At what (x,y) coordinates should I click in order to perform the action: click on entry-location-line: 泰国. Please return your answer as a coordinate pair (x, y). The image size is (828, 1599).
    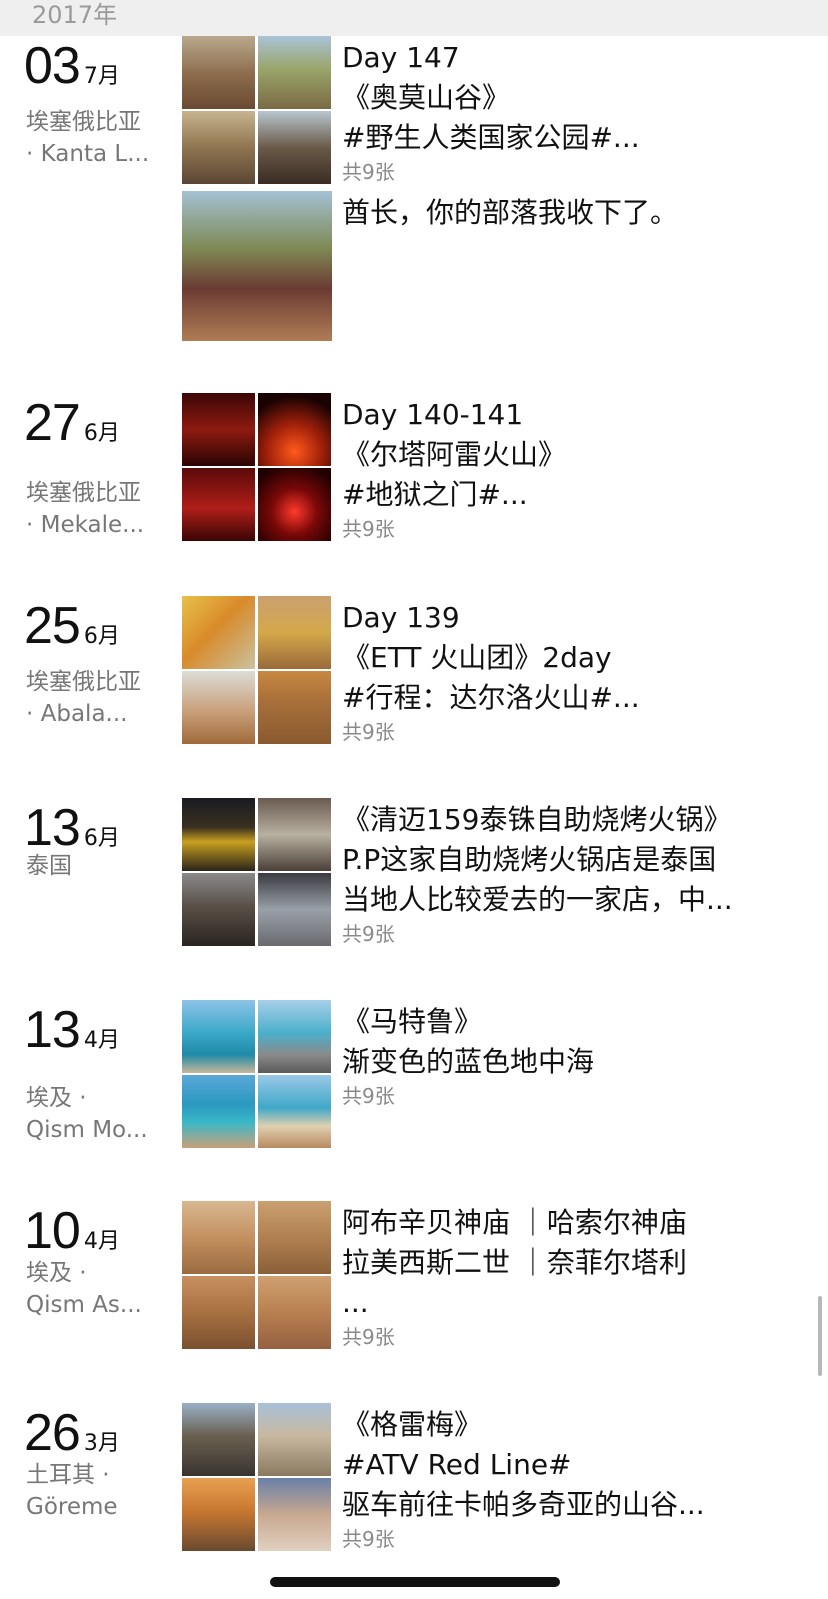
    Looking at the image, I should click on (49, 866).